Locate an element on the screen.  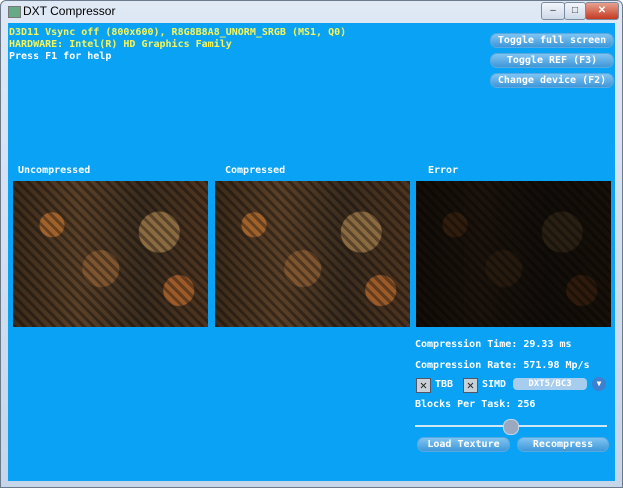
close-button: ✕ is located at coordinates (602, 11).